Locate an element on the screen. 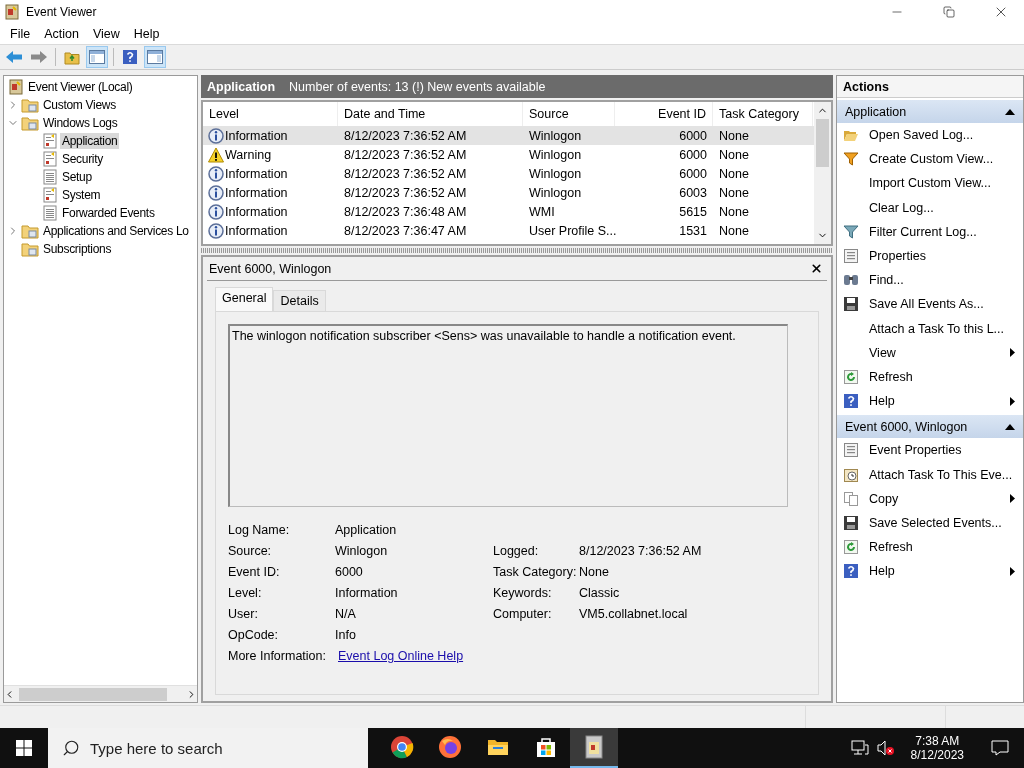 Image resolution: width=1024 pixels, height=768 pixels. network-icon is located at coordinates (859, 748).